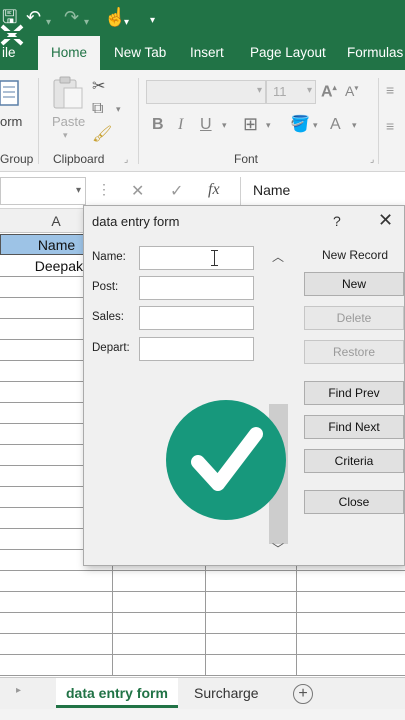 The image size is (405, 720). Describe the element at coordinates (372, 53) in the screenshot. I see `tab-formulas: Formulas` at that location.